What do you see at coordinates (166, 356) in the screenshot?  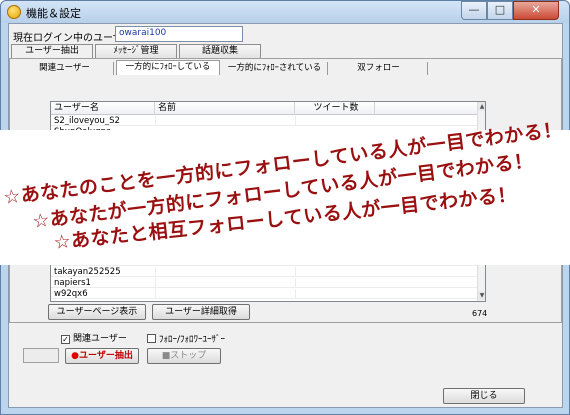 I see `stop-square-icon: ■` at bounding box center [166, 356].